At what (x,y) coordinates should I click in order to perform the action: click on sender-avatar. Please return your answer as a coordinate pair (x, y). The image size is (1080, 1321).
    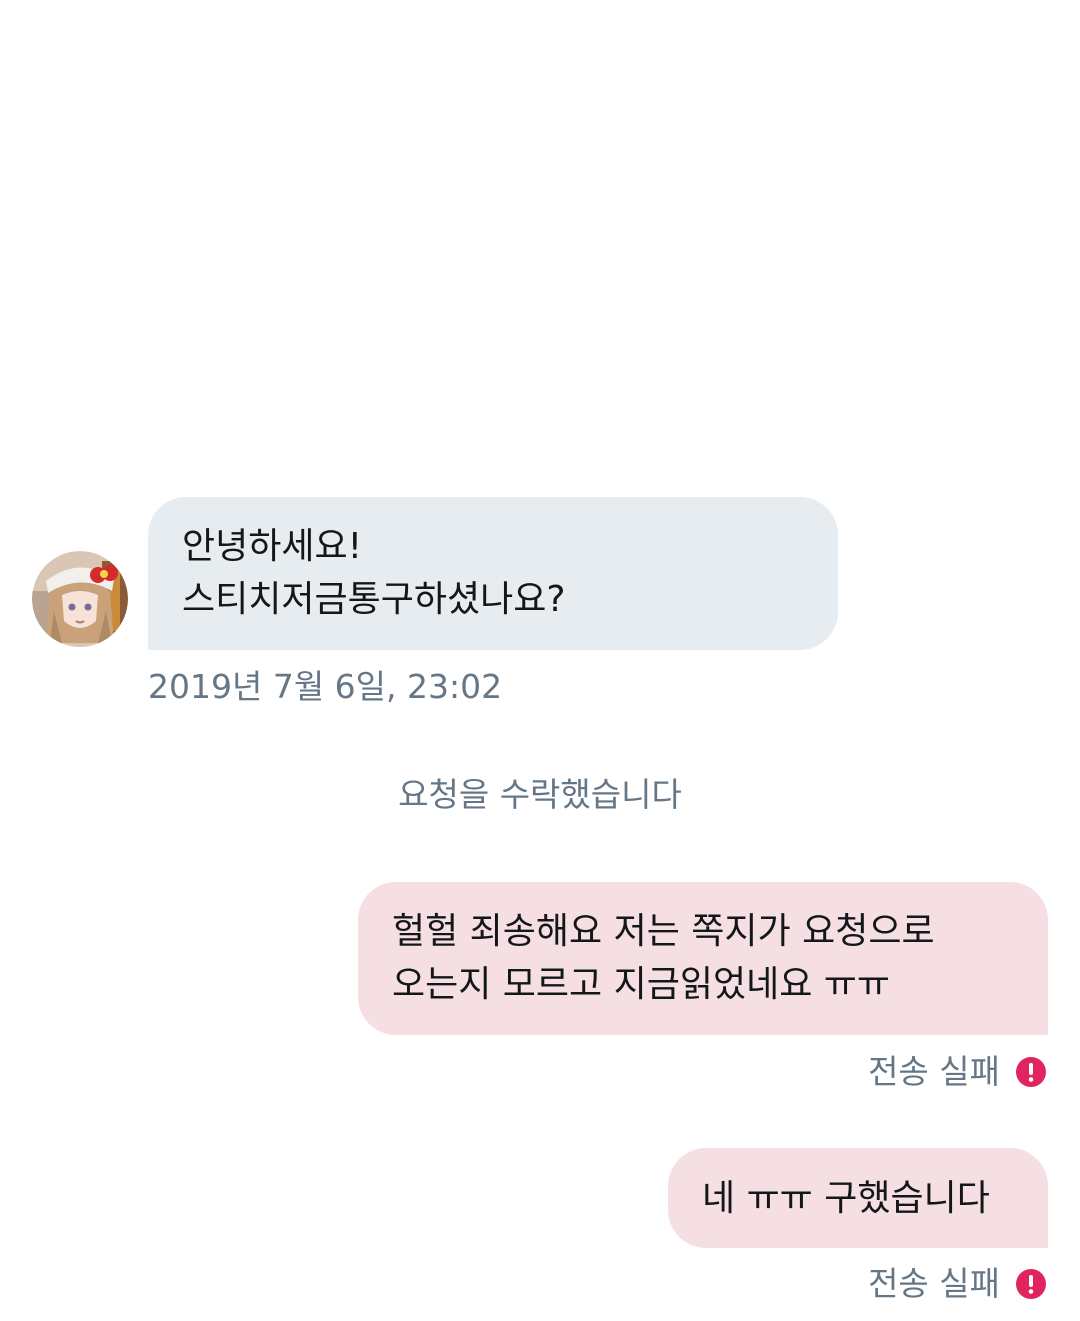
    Looking at the image, I should click on (80, 599).